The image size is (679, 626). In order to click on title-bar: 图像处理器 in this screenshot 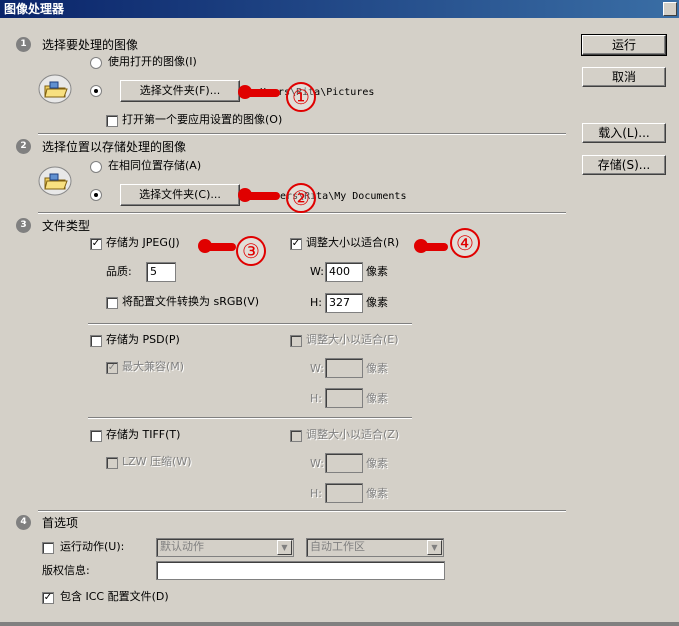, I will do `click(339, 9)`.